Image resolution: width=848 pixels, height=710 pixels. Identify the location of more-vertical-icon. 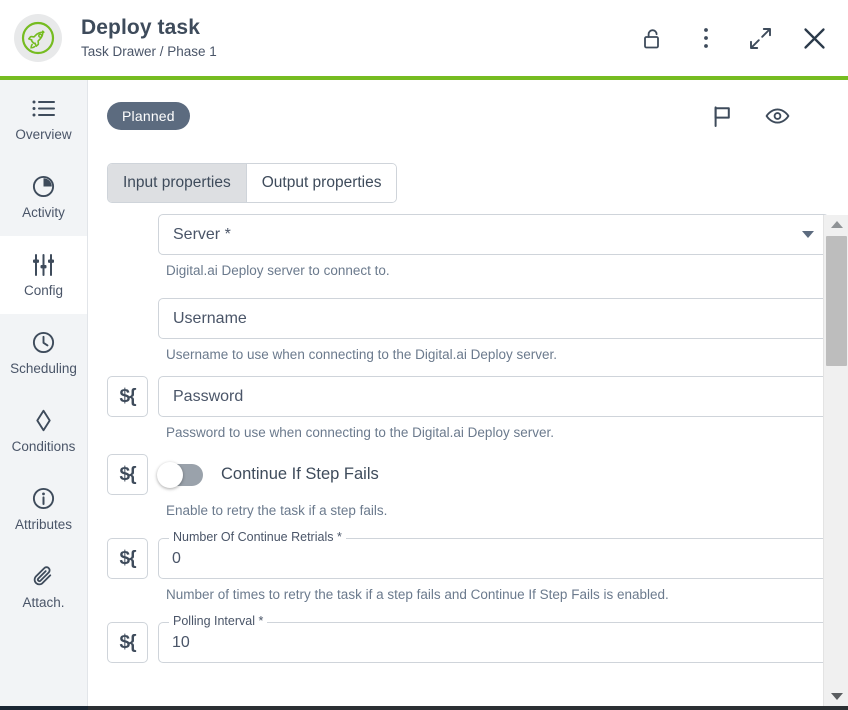
(706, 38).